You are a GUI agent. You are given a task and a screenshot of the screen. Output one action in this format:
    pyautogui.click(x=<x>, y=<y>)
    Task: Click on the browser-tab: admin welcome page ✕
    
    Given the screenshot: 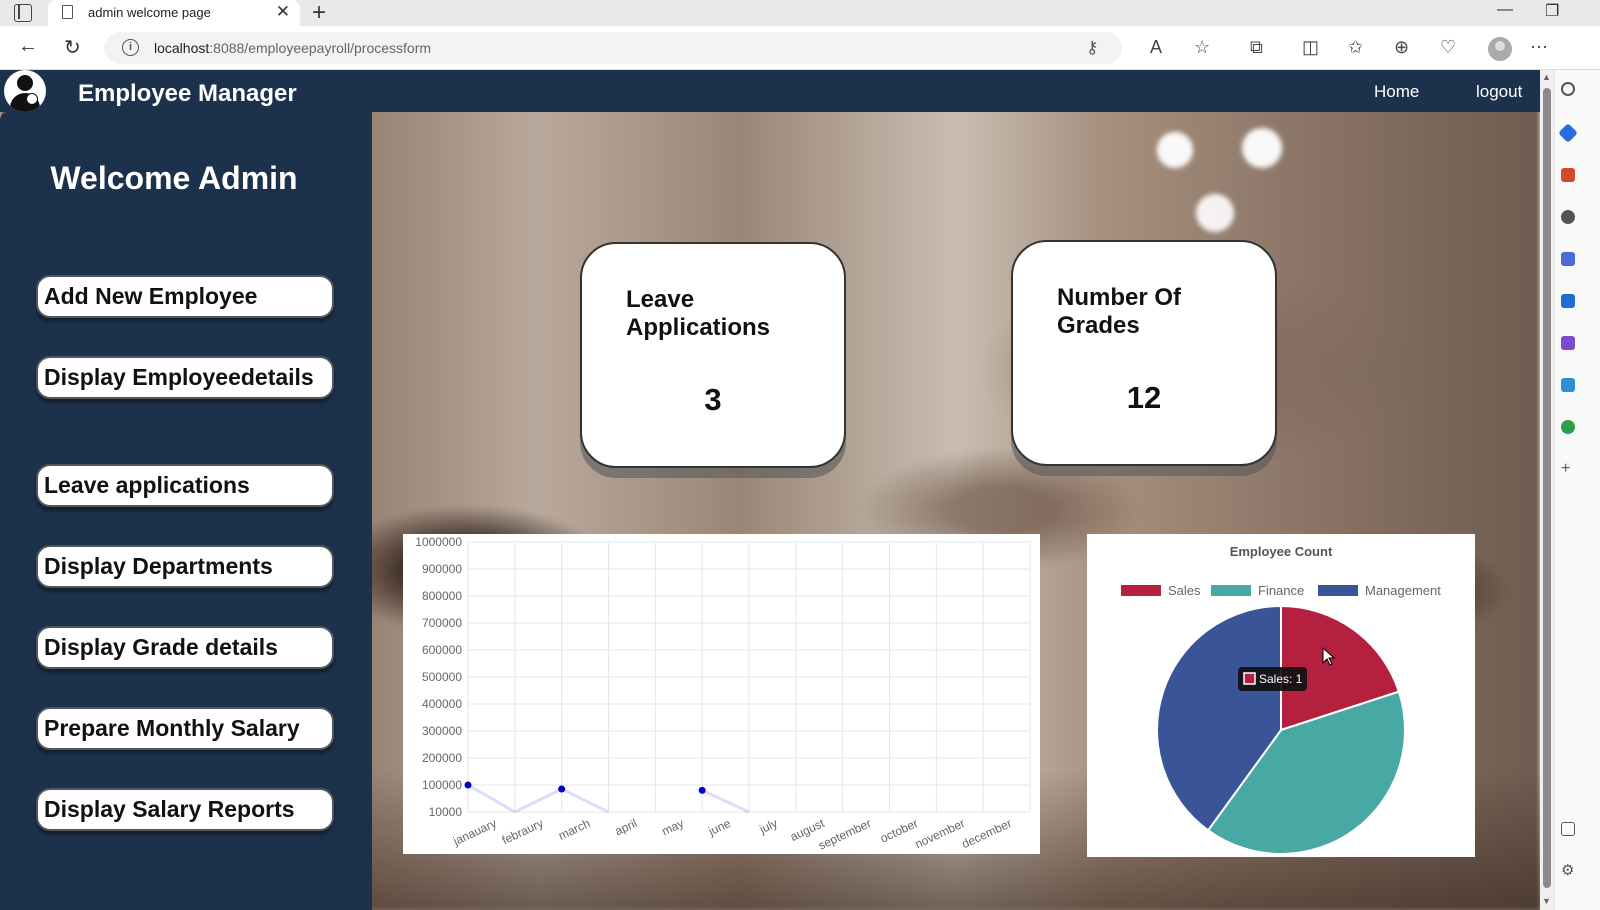 What is the action you would take?
    pyautogui.click(x=174, y=13)
    